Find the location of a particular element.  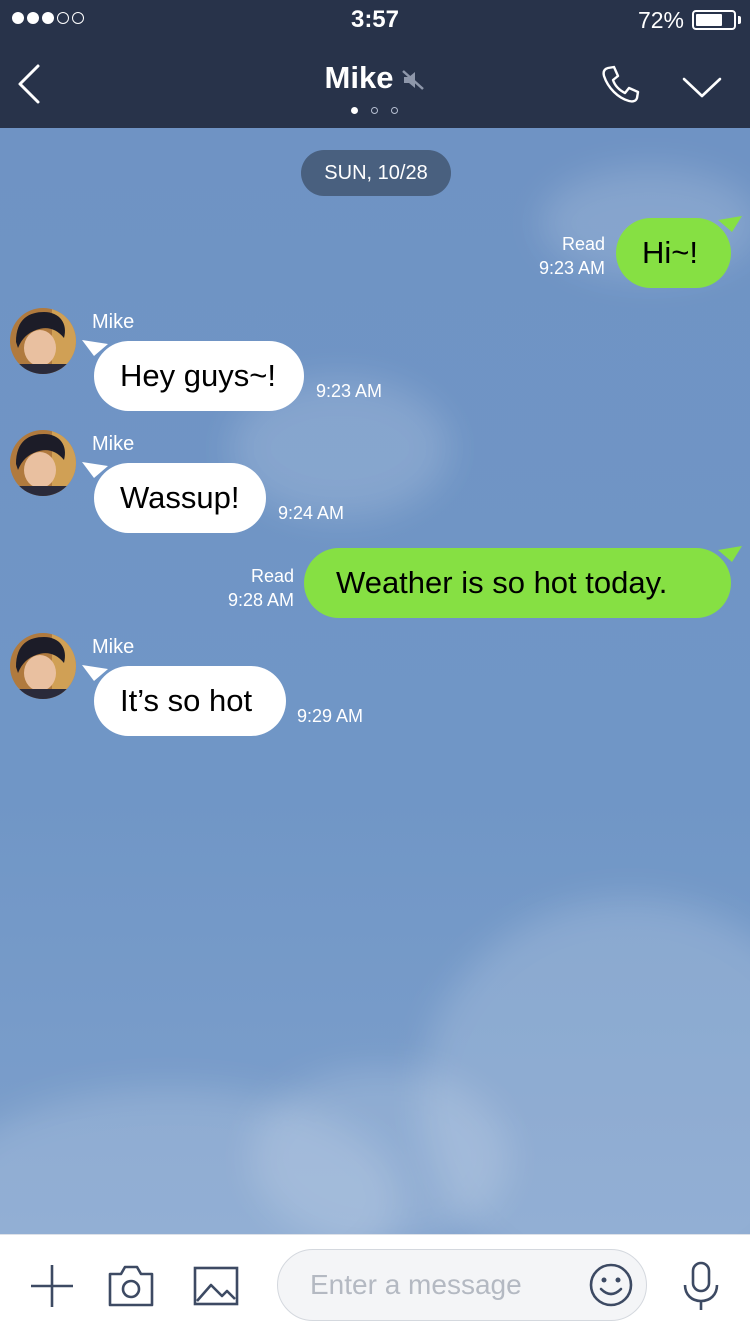

message-time: 9:24 AM is located at coordinates (311, 513).